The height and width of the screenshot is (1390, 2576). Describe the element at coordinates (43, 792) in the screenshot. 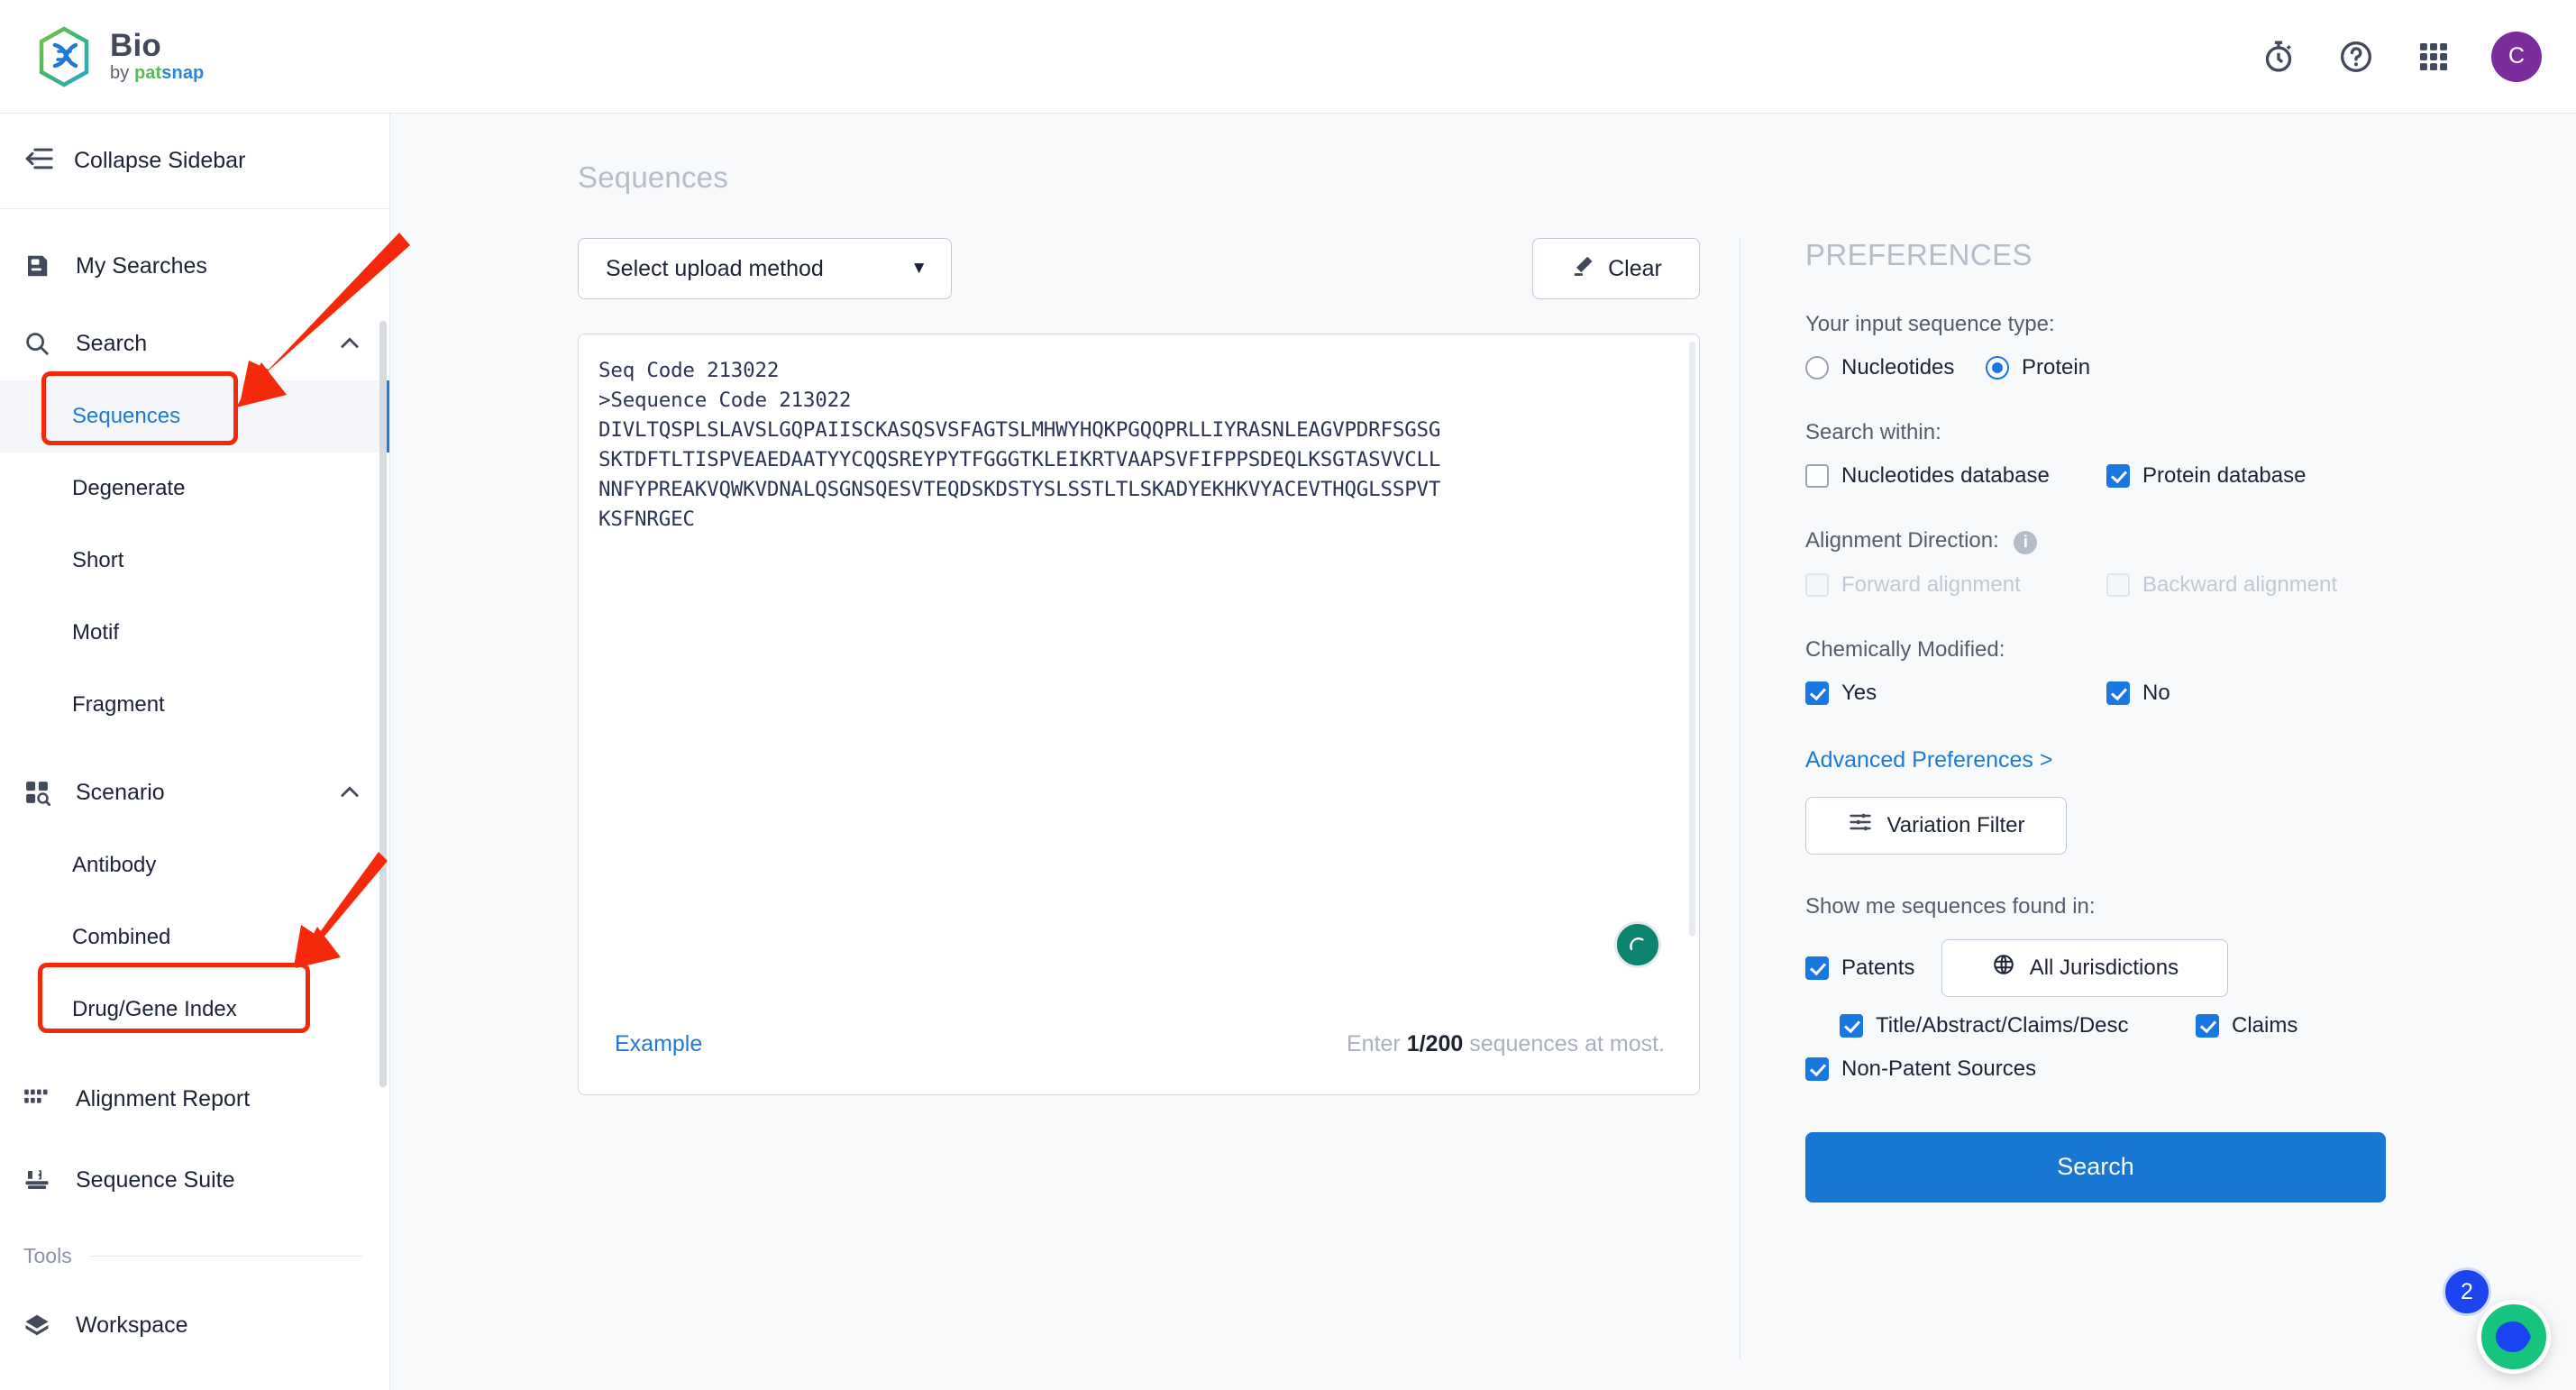

I see `scenario-grid-search-icon` at that location.